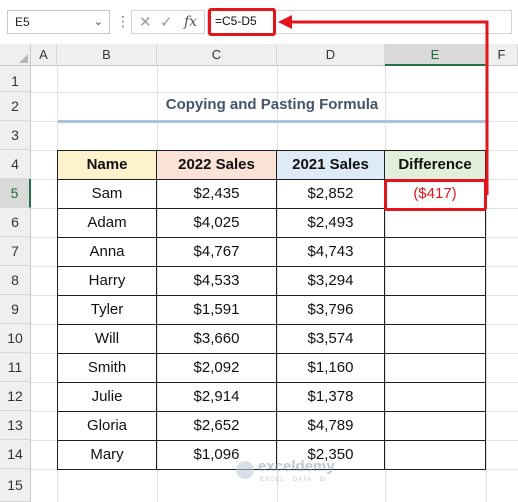 The width and height of the screenshot is (518, 502). What do you see at coordinates (15, 79) in the screenshot?
I see `row-header-1: 1` at bounding box center [15, 79].